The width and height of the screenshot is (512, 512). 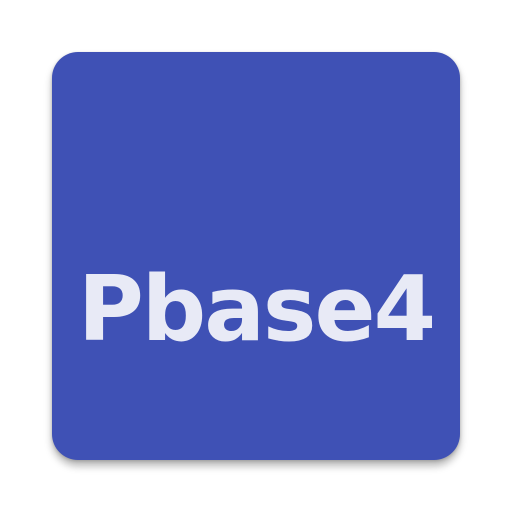 What do you see at coordinates (256, 309) in the screenshot?
I see `app-icon-label: Pbase4` at bounding box center [256, 309].